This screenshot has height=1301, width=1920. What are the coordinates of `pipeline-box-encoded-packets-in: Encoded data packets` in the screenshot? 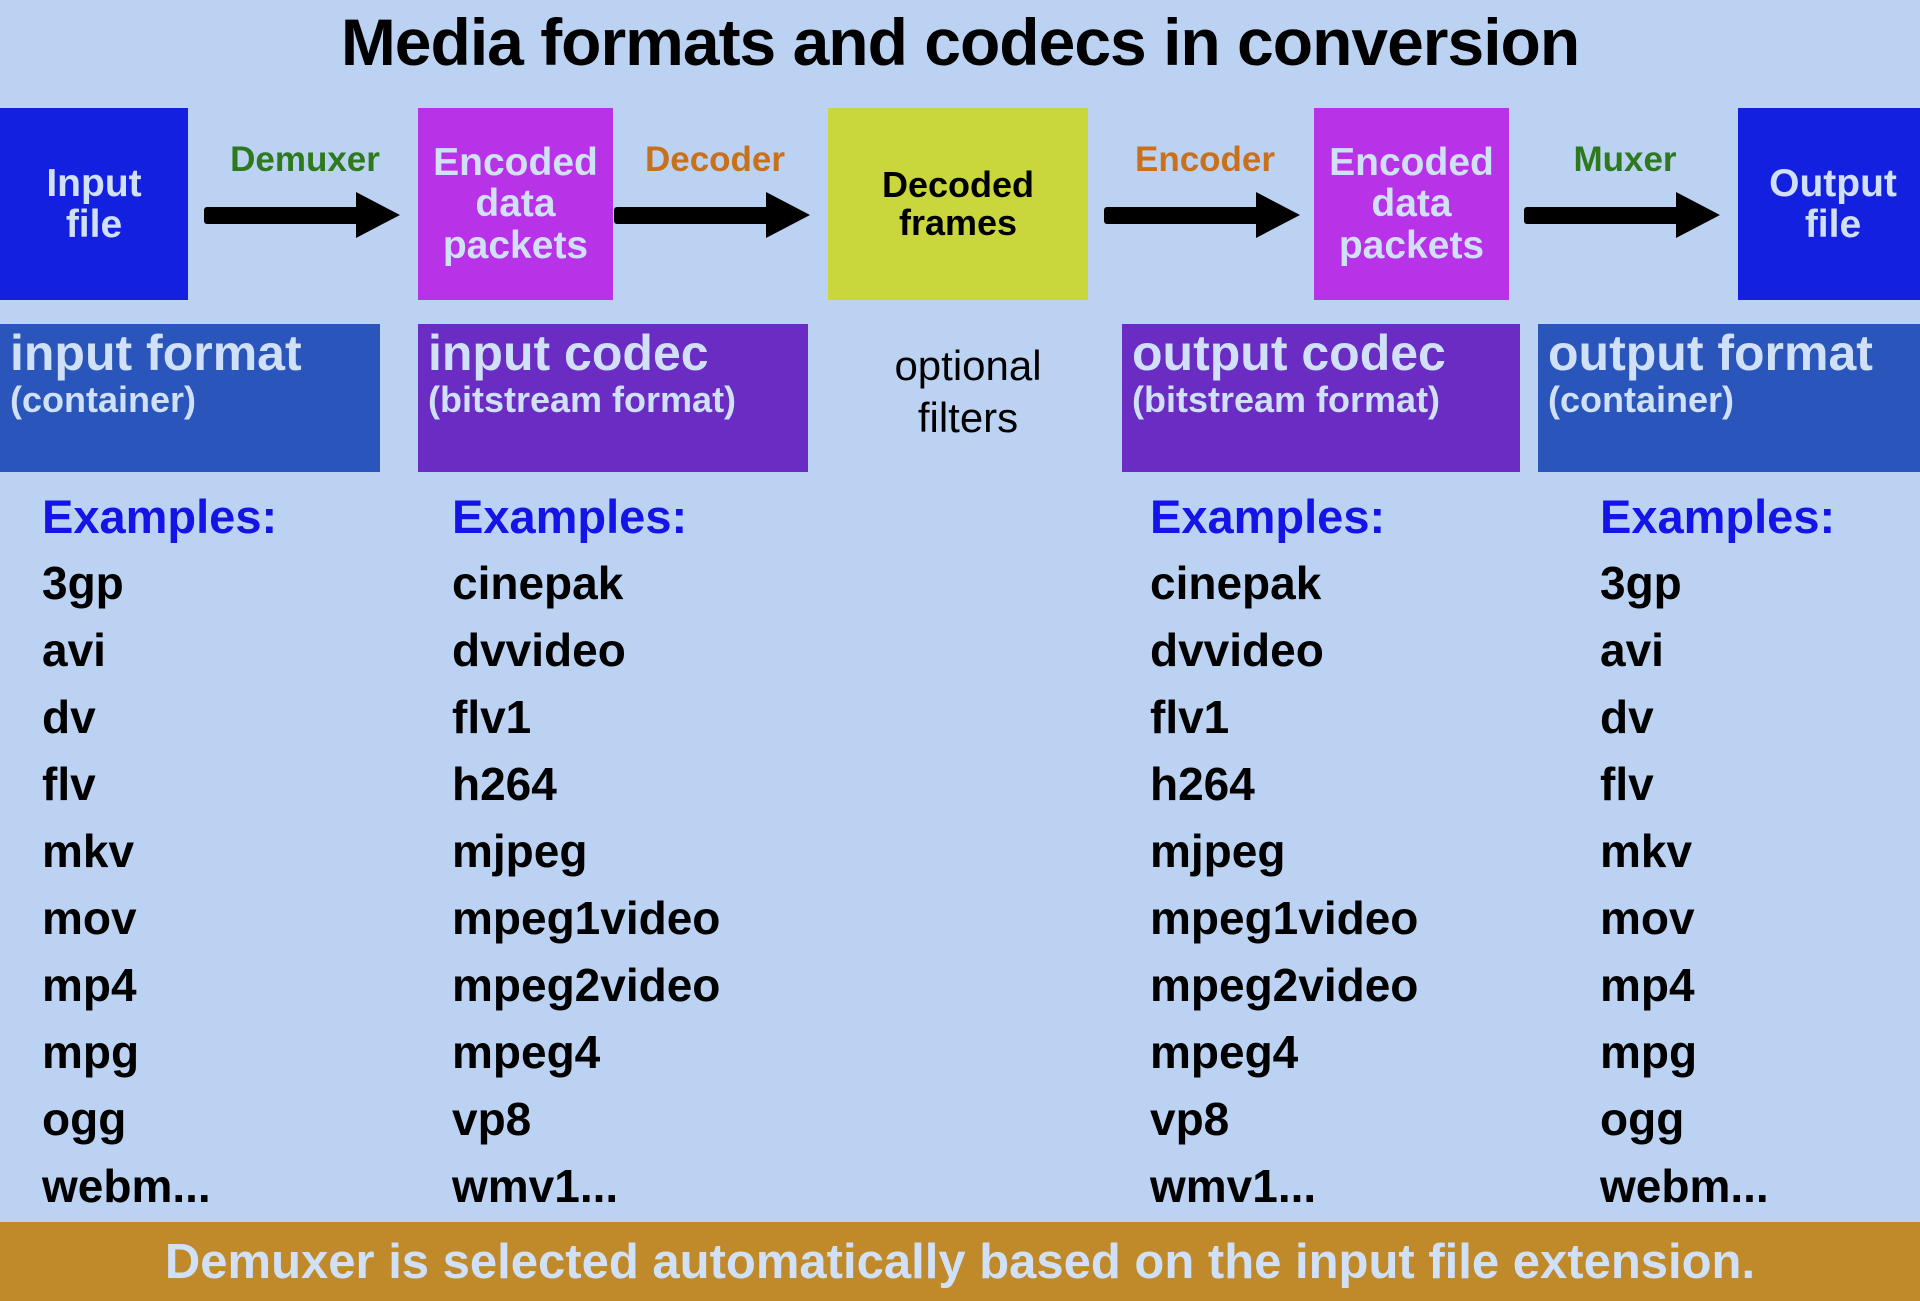 It's located at (515, 204).